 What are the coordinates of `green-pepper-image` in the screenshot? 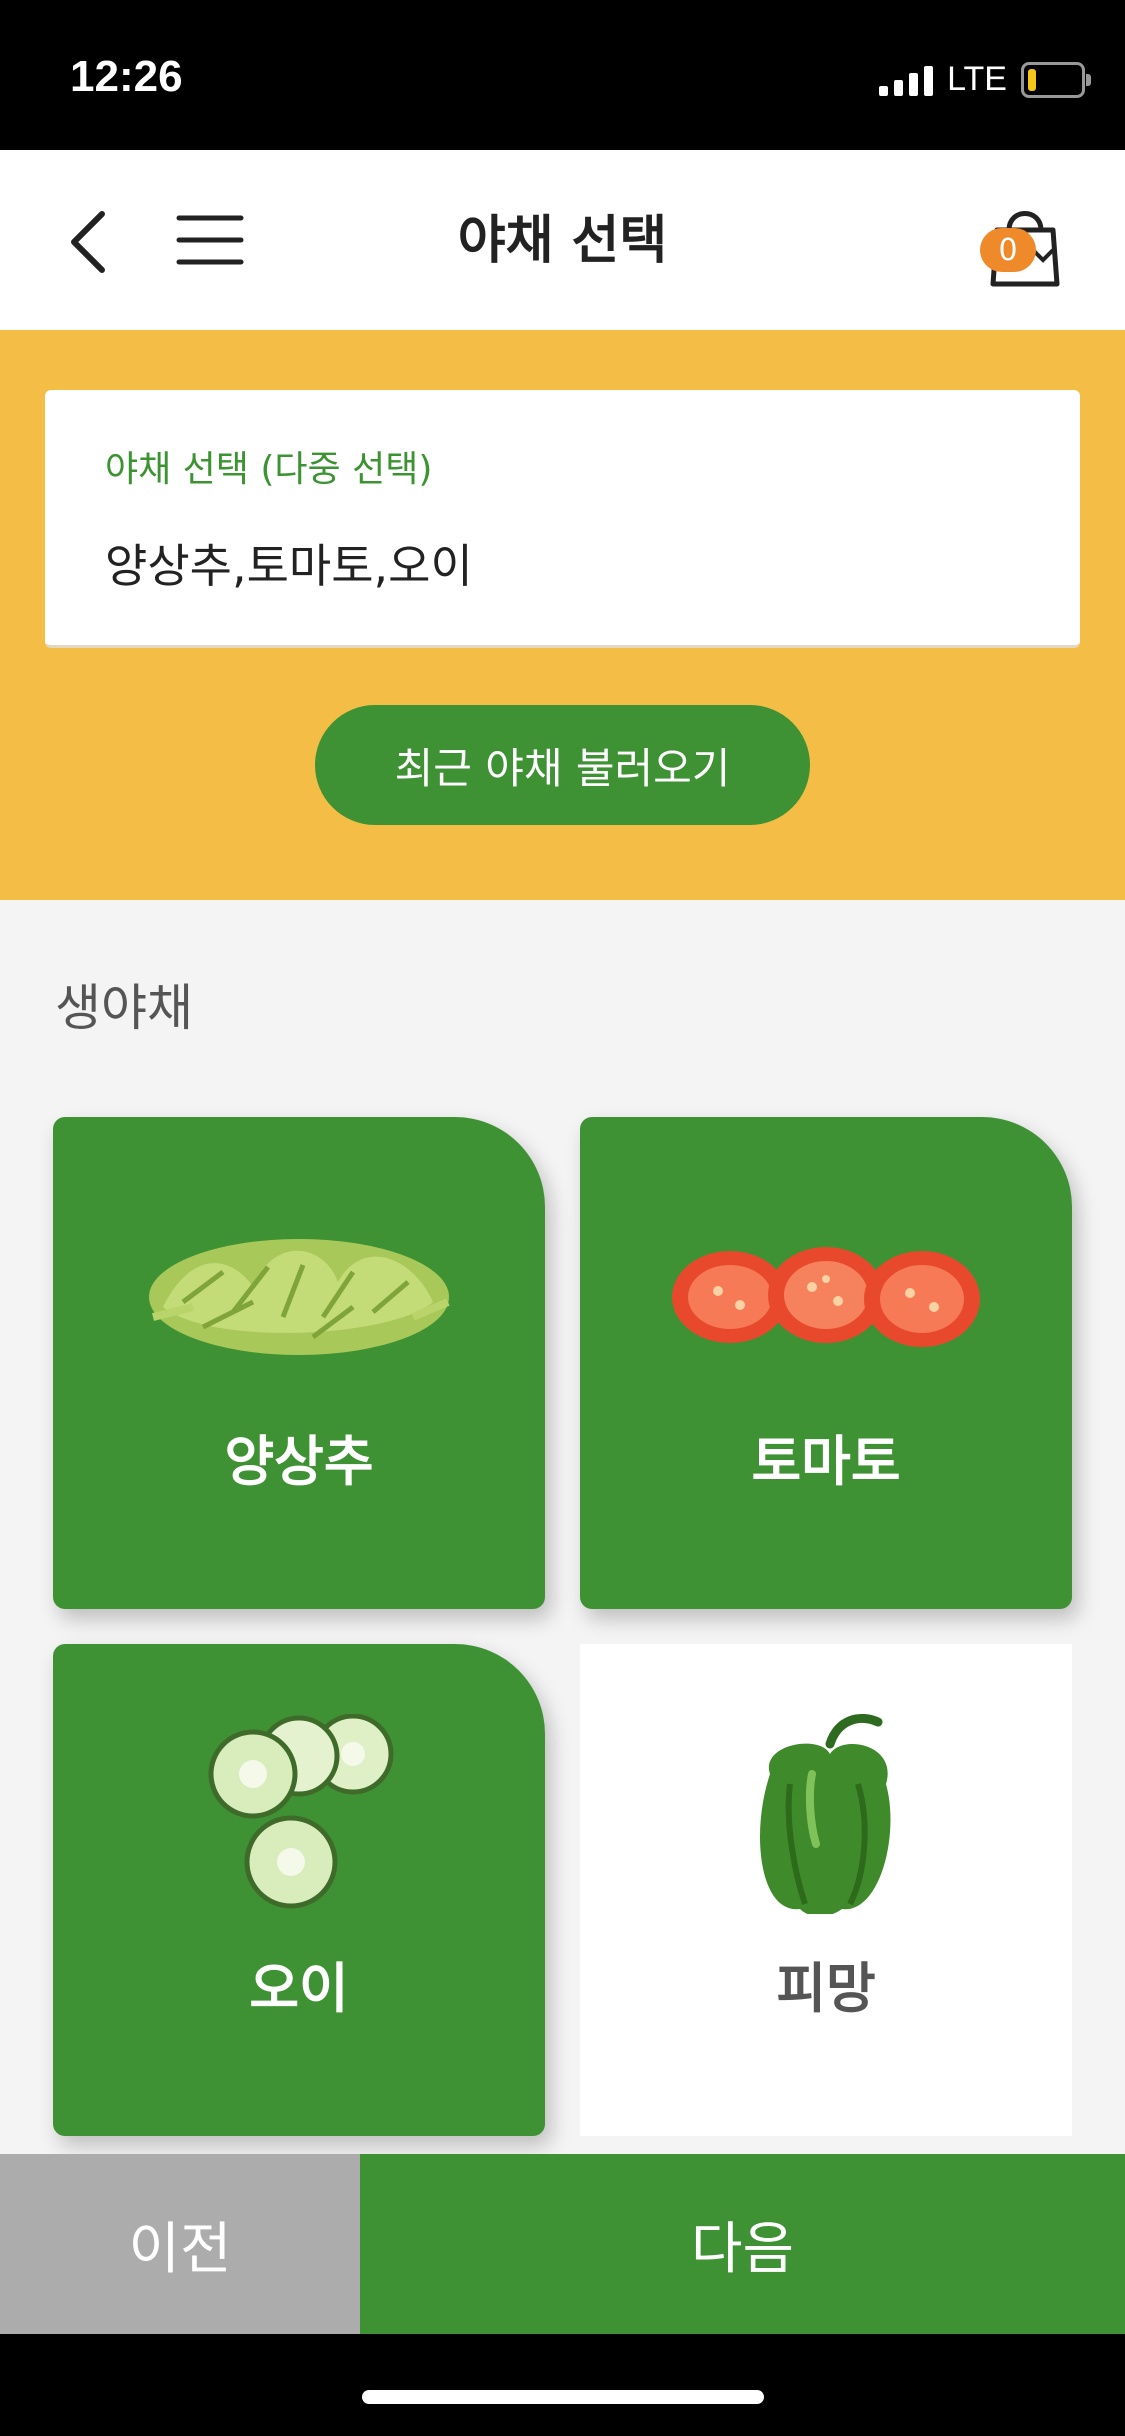 It's located at (826, 1815).